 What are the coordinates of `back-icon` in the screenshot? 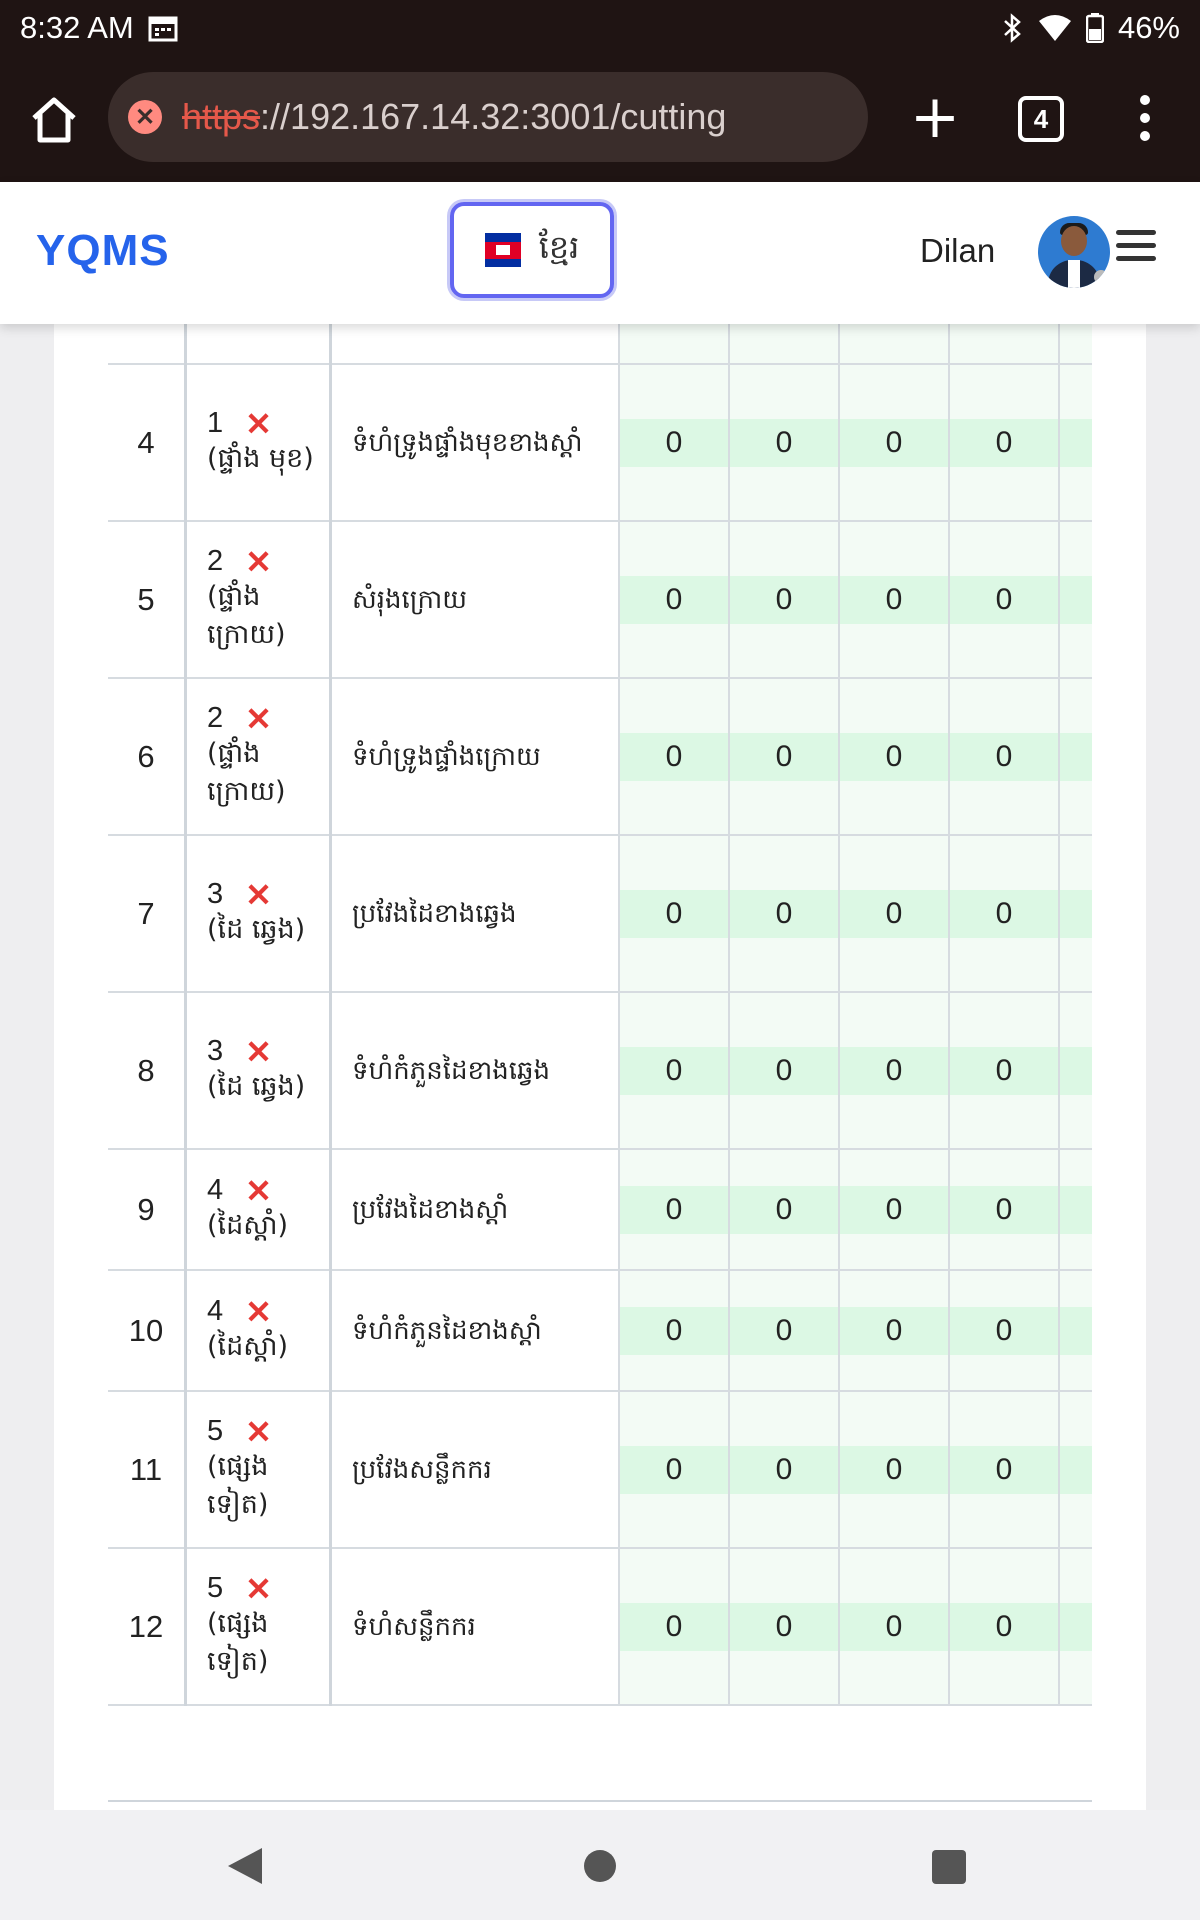 It's located at (245, 1866).